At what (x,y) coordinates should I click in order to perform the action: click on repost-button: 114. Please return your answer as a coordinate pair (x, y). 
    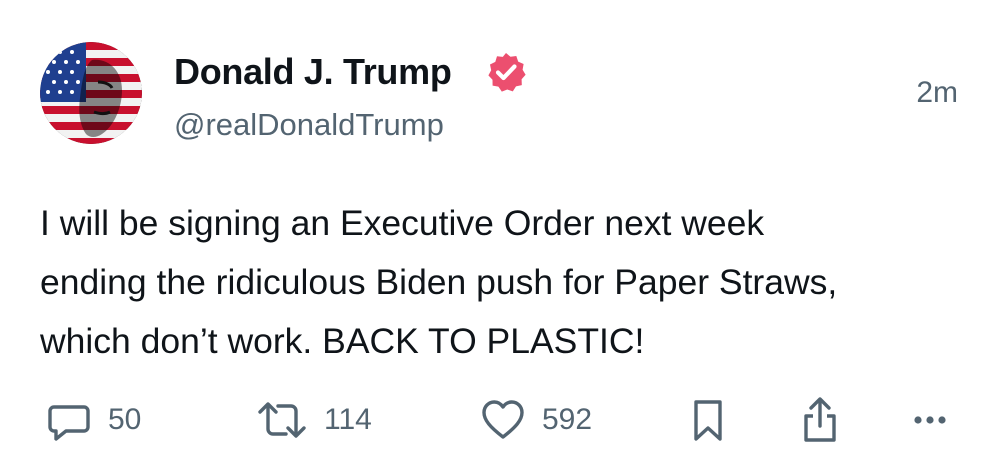
    Looking at the image, I should click on (314, 420).